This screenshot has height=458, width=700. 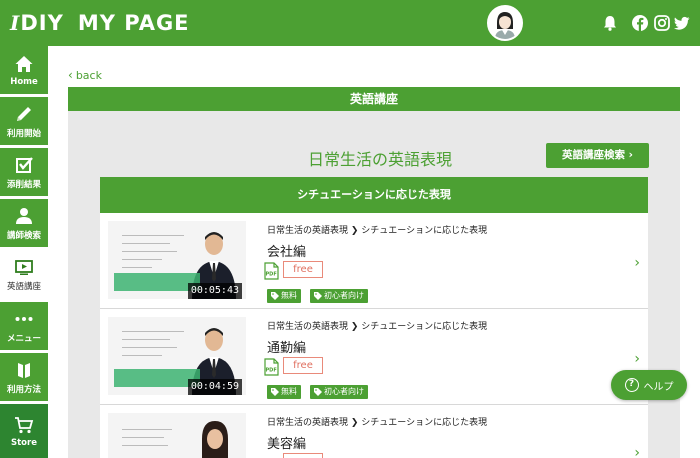 I want to click on bell-icon, so click(x=610, y=23).